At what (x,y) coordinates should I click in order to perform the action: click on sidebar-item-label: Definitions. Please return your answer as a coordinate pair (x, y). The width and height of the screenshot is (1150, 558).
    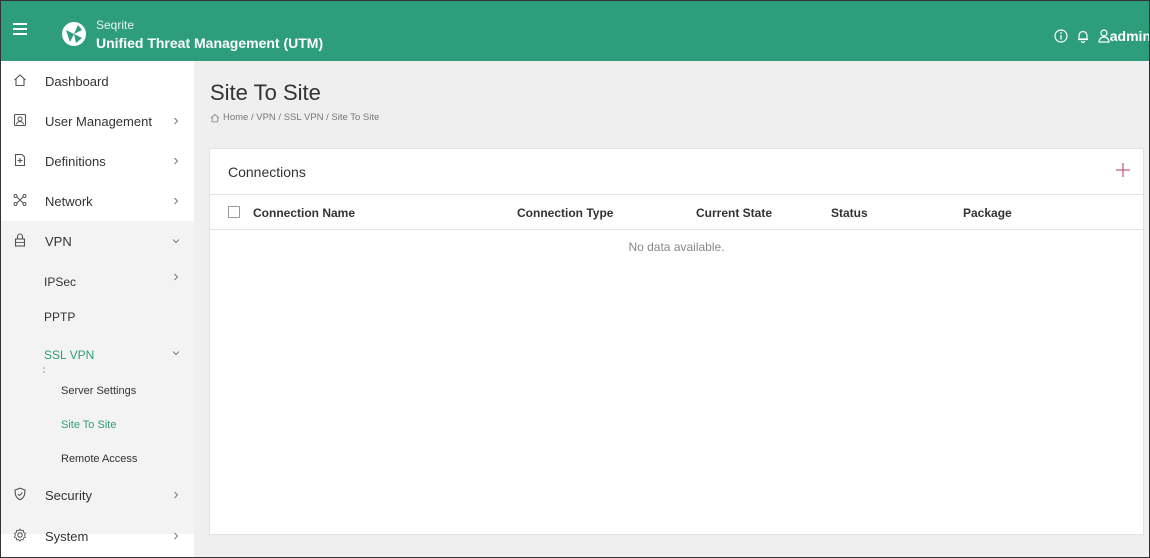
    Looking at the image, I should click on (75, 161).